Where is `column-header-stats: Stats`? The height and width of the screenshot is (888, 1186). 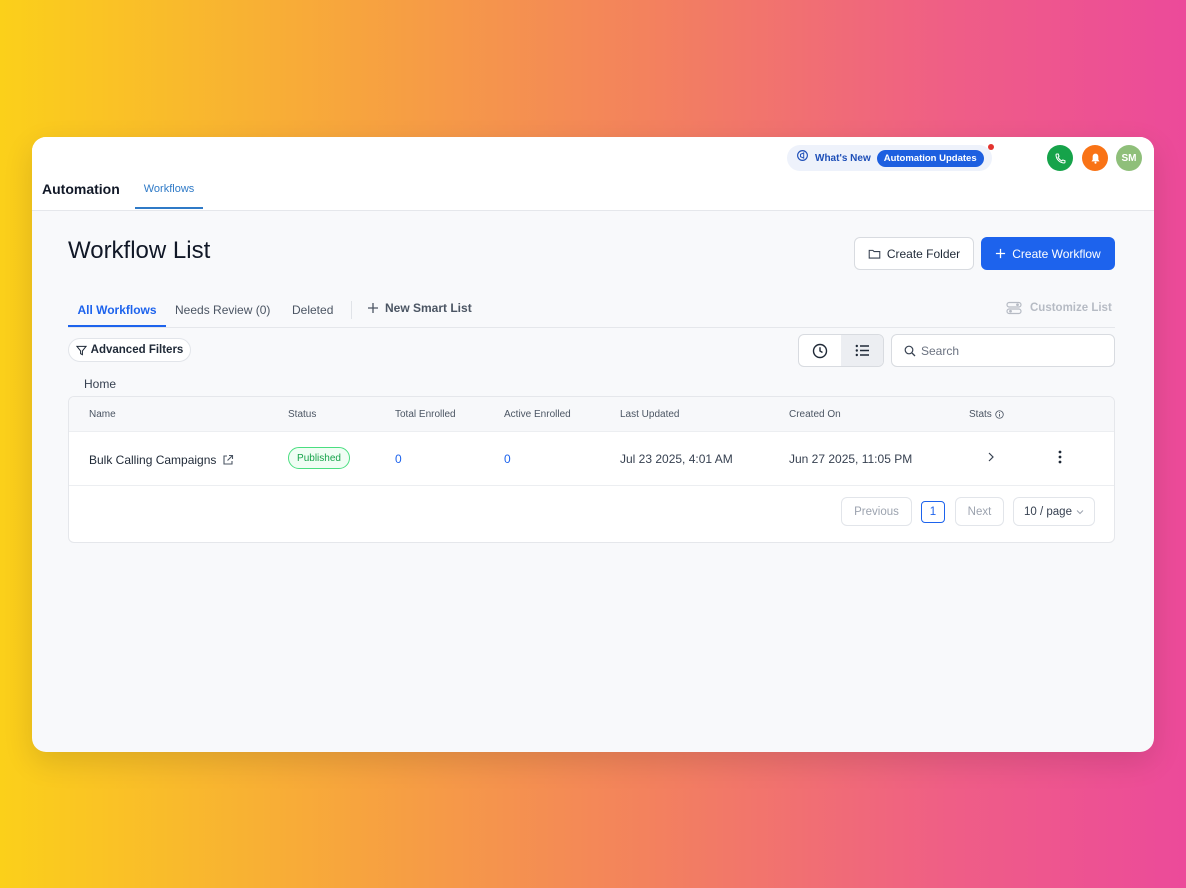
column-header-stats: Stats is located at coordinates (986, 414).